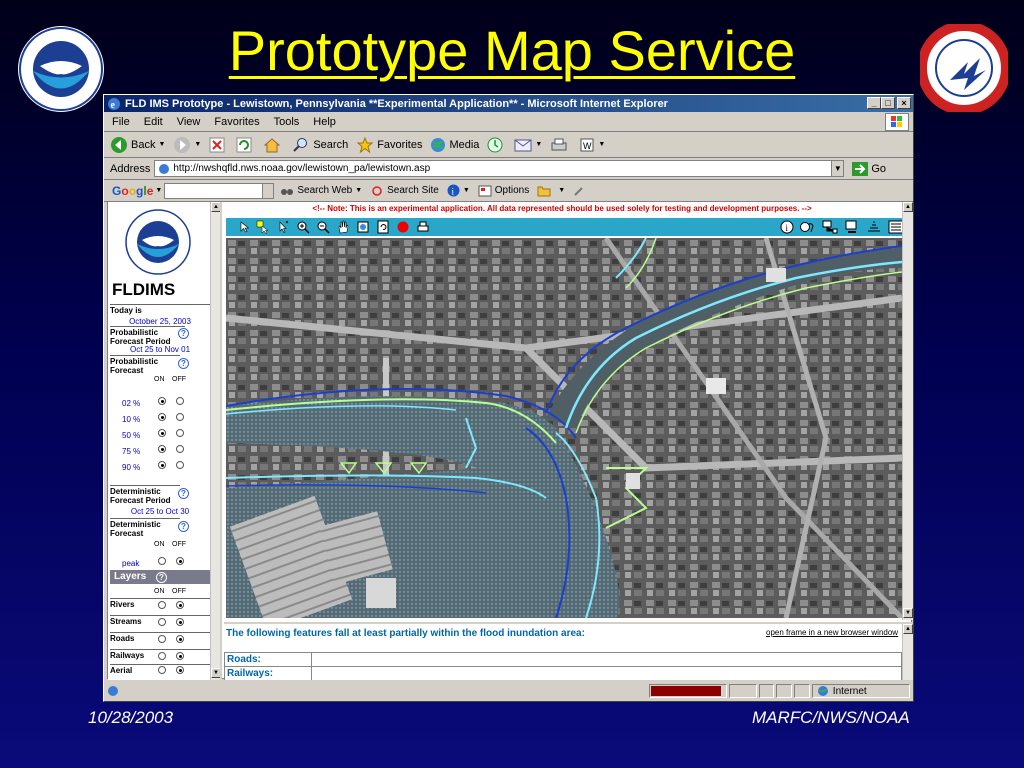  I want to click on streams-on-radio, so click(162, 622).